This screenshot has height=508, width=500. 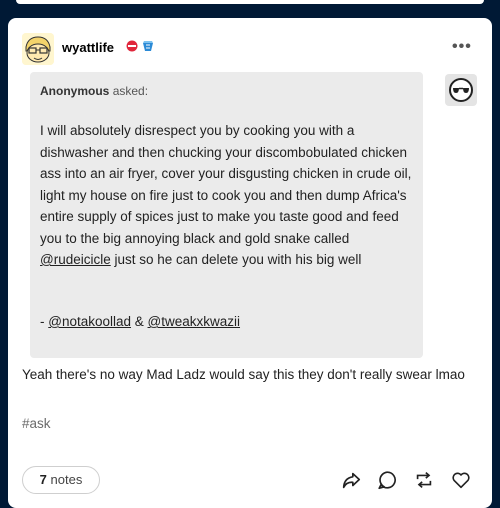 I want to click on post-header: wyattlife •••, so click(x=250, y=44).